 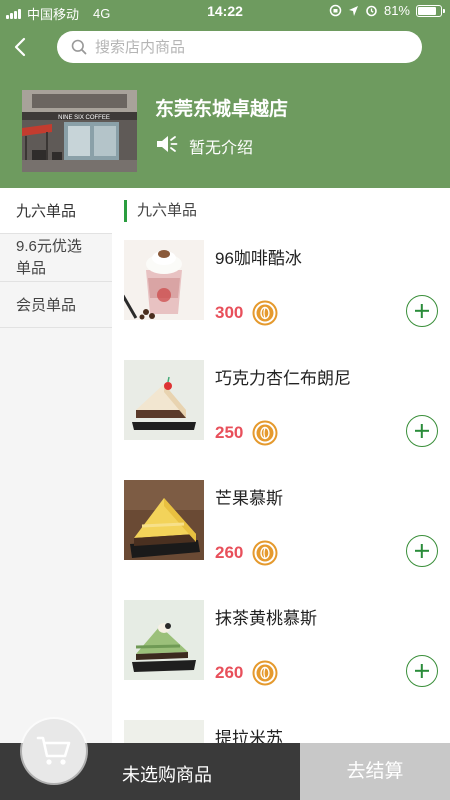 What do you see at coordinates (335, 10) in the screenshot?
I see `lock-rotation-icon` at bounding box center [335, 10].